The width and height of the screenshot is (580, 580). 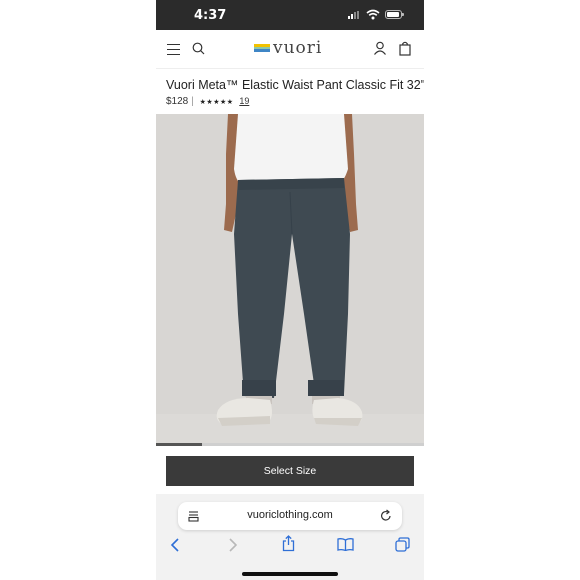 I want to click on shopping-bag-icon, so click(x=405, y=48).